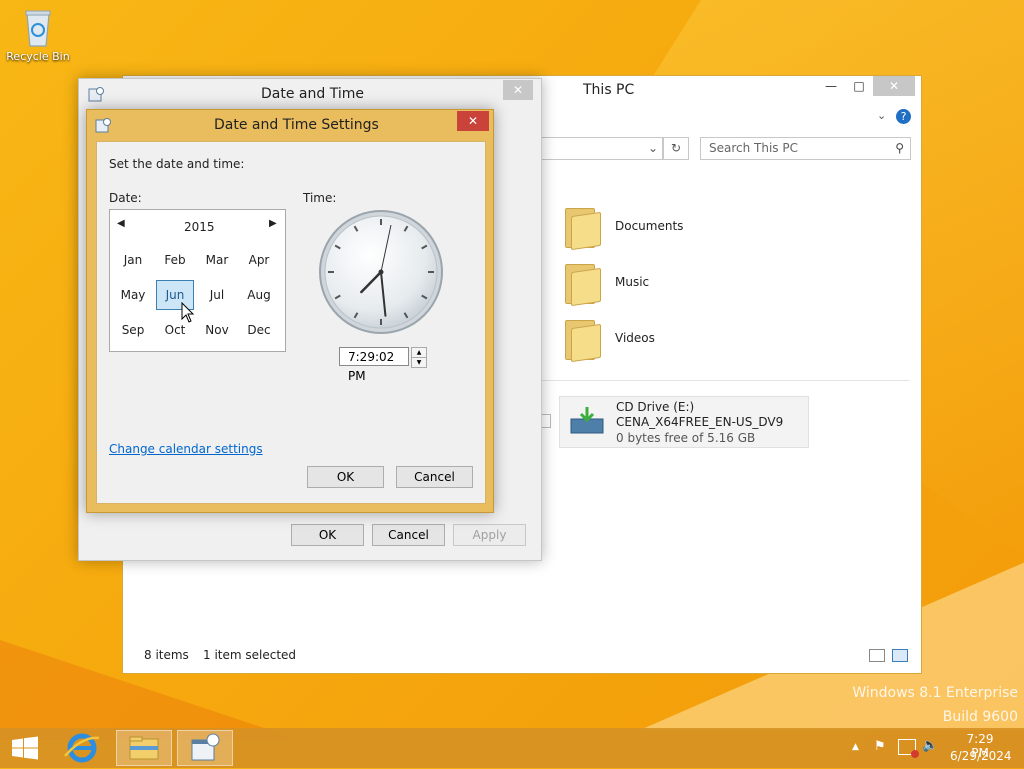 Image resolution: width=1024 pixels, height=769 pixels. I want to click on date-time-settings-icon, so click(205, 747).